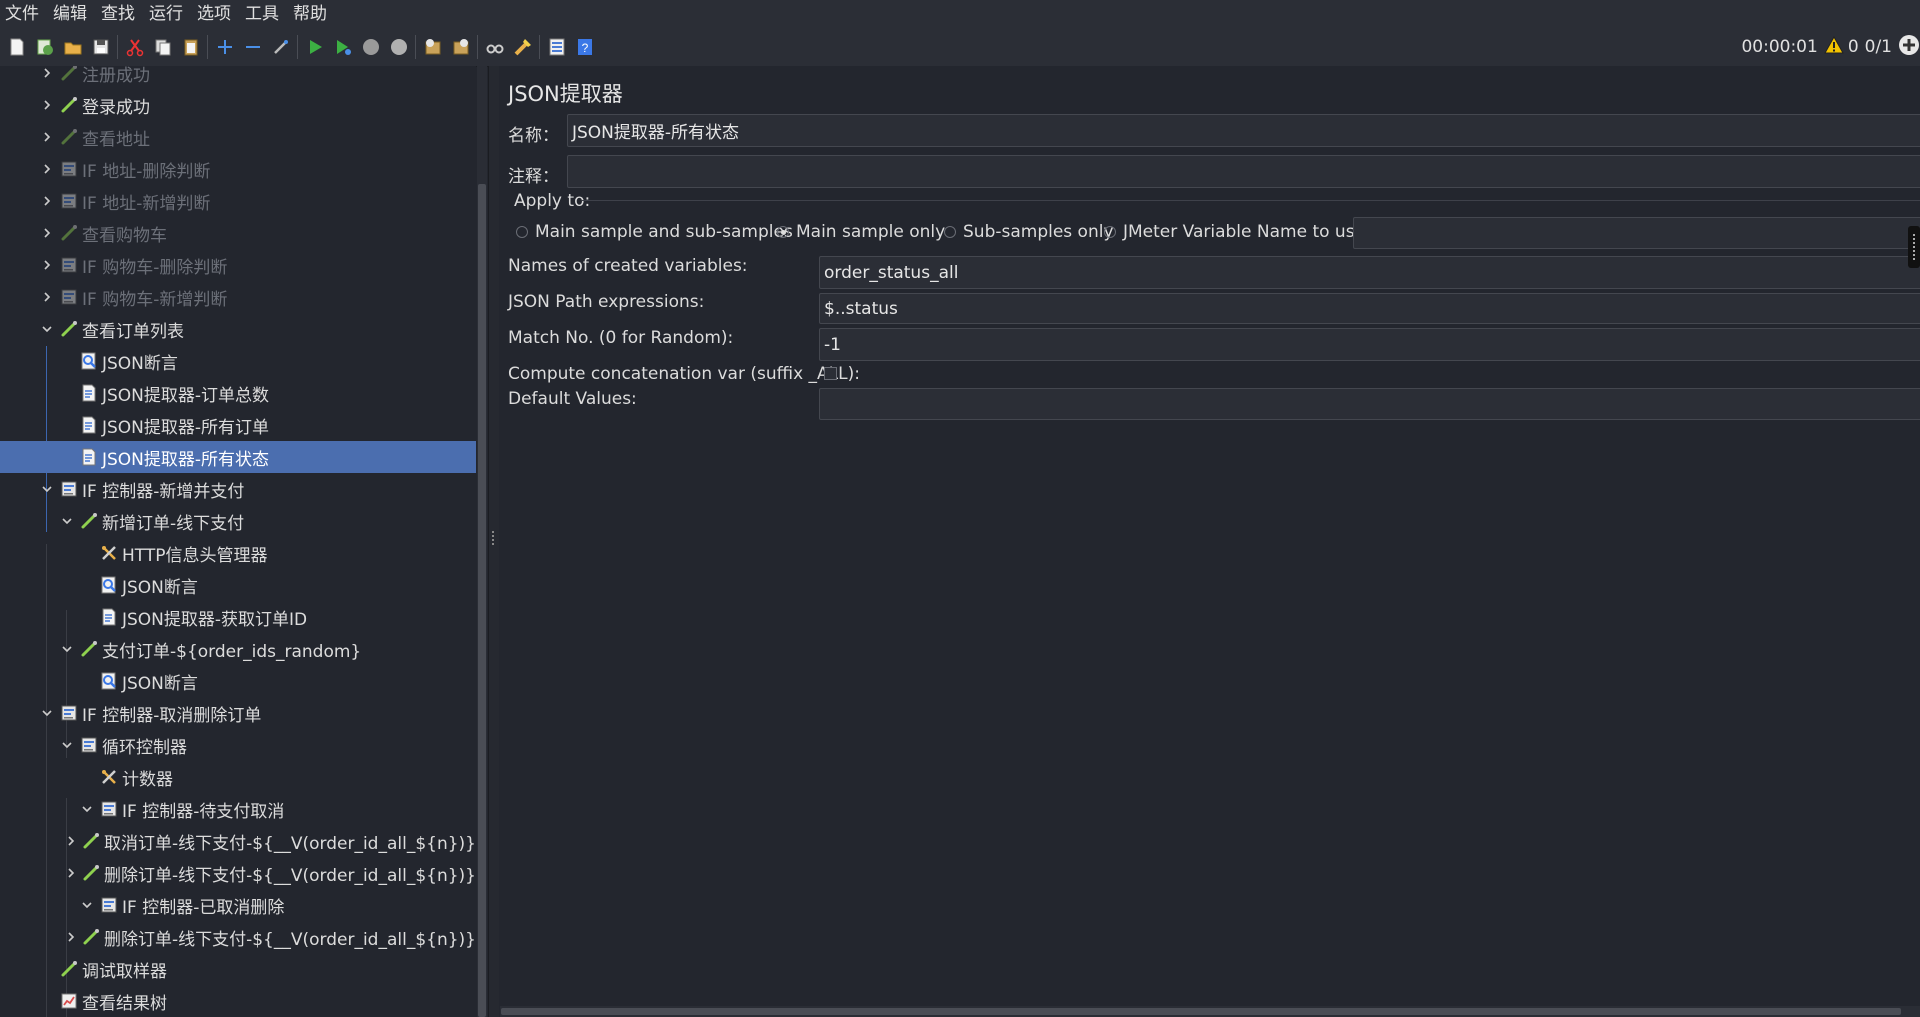 This screenshot has width=1920, height=1017. What do you see at coordinates (166, 14) in the screenshot?
I see `menu-item: 运行` at bounding box center [166, 14].